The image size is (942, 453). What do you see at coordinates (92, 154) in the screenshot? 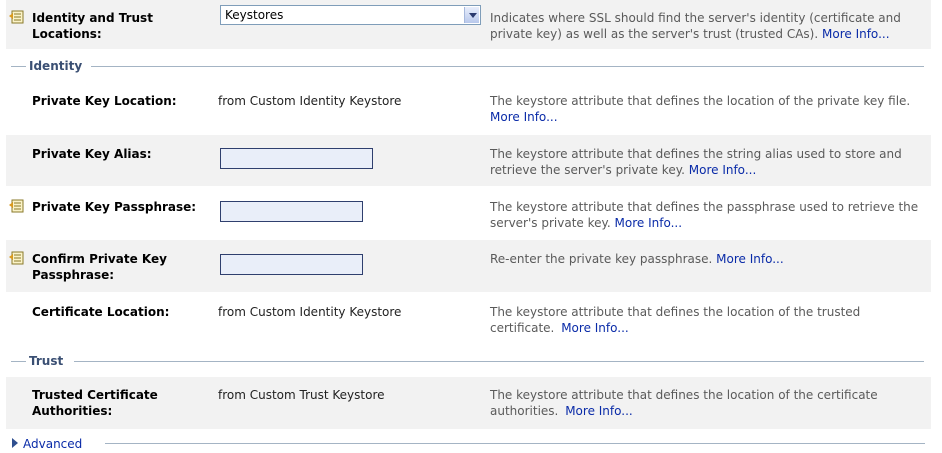
I see `private-key-alias-label: Private Key Alias:` at bounding box center [92, 154].